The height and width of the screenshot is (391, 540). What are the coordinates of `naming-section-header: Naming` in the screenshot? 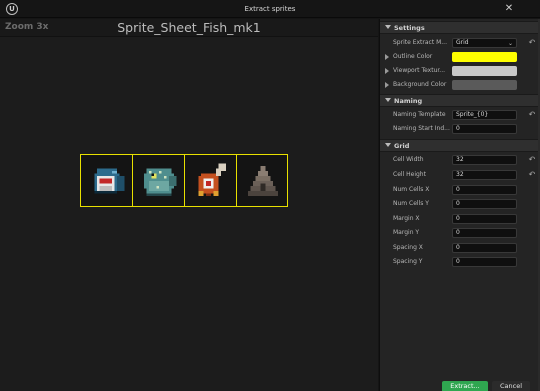 It's located at (460, 100).